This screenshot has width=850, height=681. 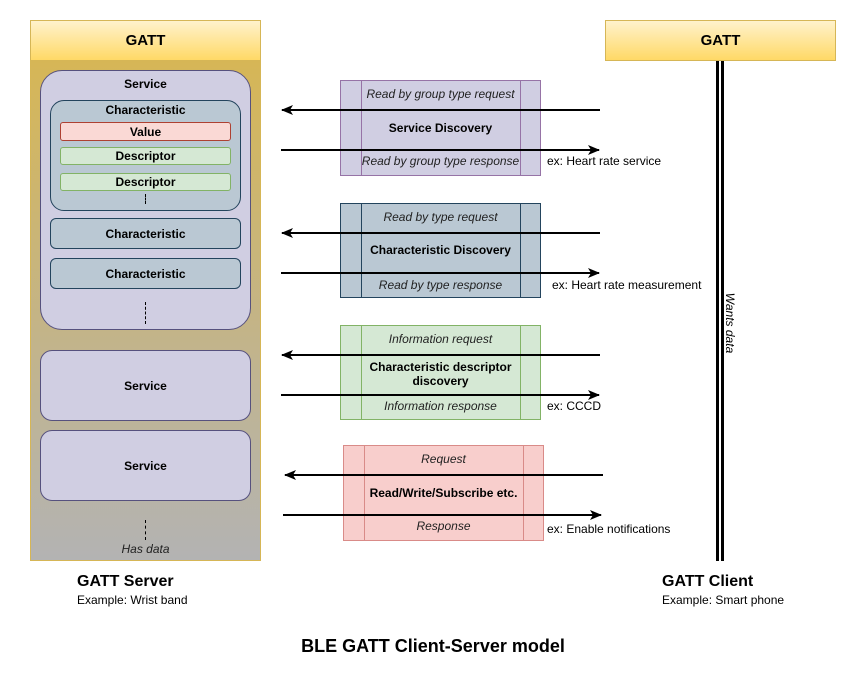 What do you see at coordinates (145, 530) in the screenshot?
I see `more-services-ellipsis` at bounding box center [145, 530].